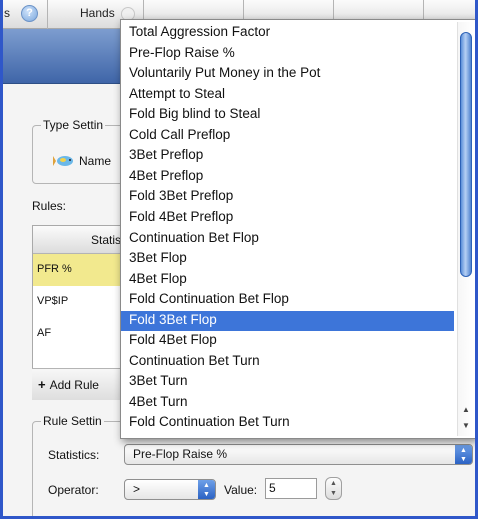 This screenshot has width=478, height=519. What do you see at coordinates (287, 321) in the screenshot?
I see `dropdown-option: Fold 3Bet Flop` at bounding box center [287, 321].